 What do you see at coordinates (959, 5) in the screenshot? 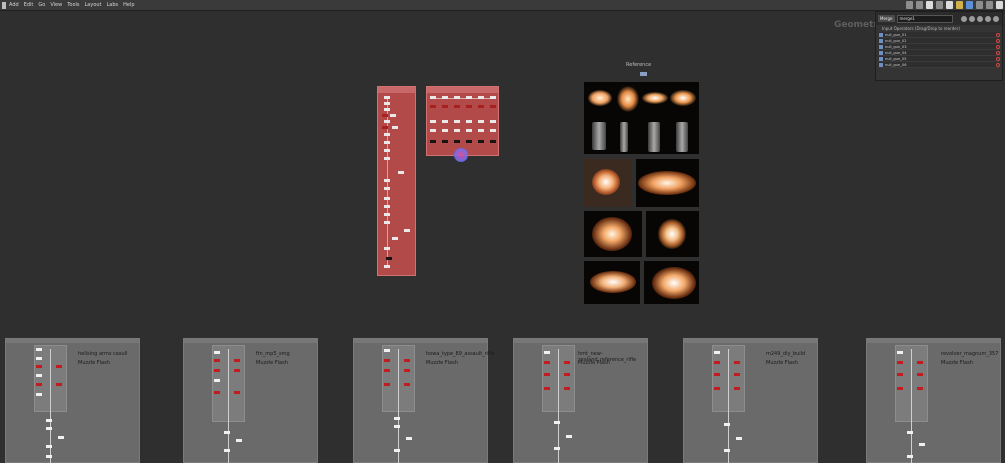
I see `sticky-note-icon` at bounding box center [959, 5].